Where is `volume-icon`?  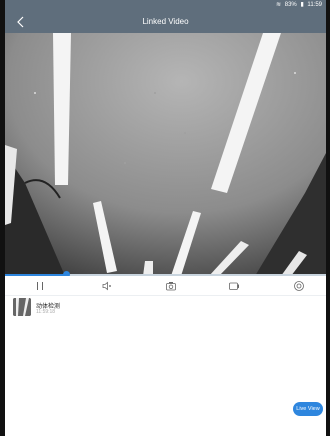 volume-icon is located at coordinates (107, 286).